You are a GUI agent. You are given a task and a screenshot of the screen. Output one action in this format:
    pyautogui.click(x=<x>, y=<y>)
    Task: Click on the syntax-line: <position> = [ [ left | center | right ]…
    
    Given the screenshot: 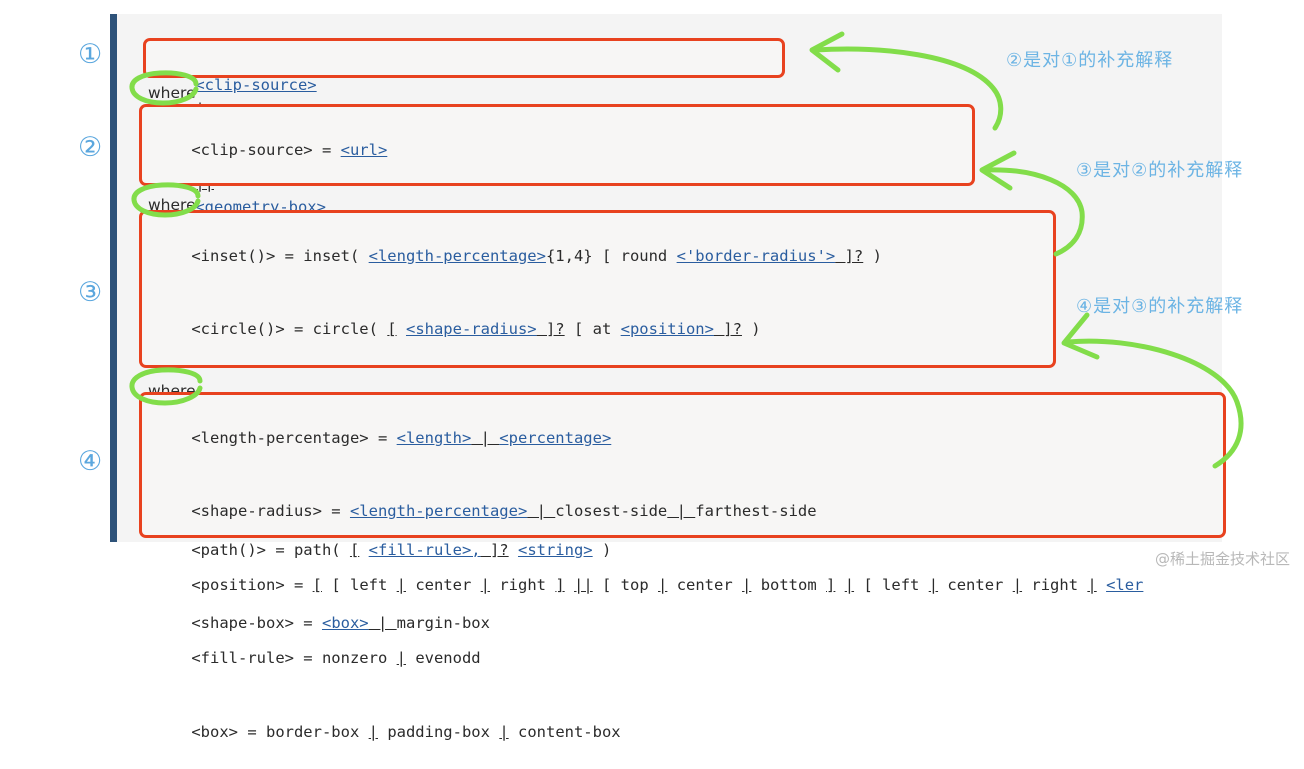 What is the action you would take?
    pyautogui.click(x=682, y=585)
    